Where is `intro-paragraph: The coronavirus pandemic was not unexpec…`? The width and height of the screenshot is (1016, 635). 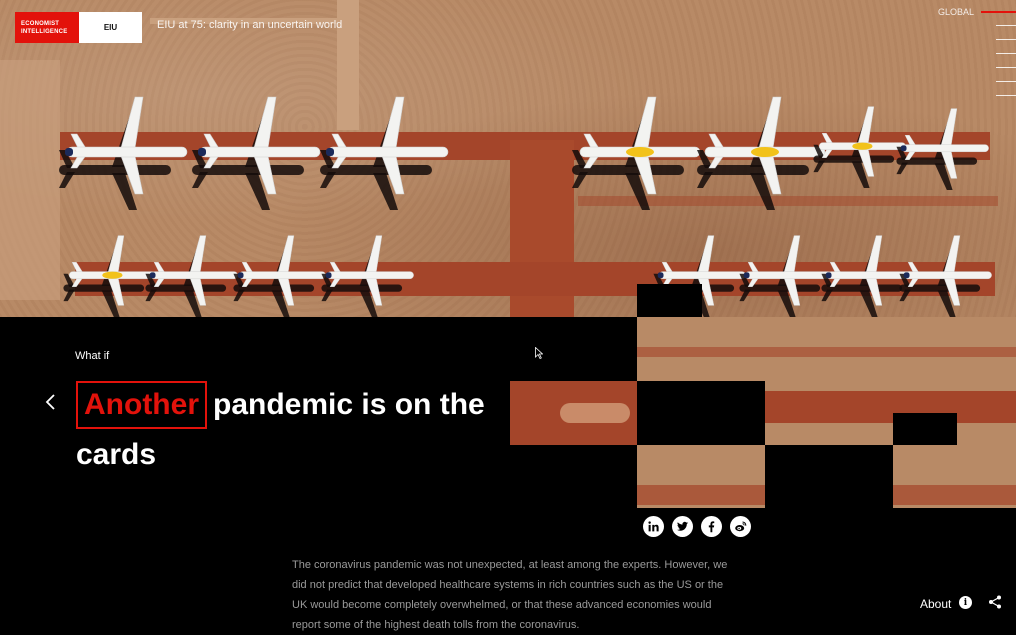
intro-paragraph: The coronavirus pandemic was not unexpec… is located at coordinates (510, 595).